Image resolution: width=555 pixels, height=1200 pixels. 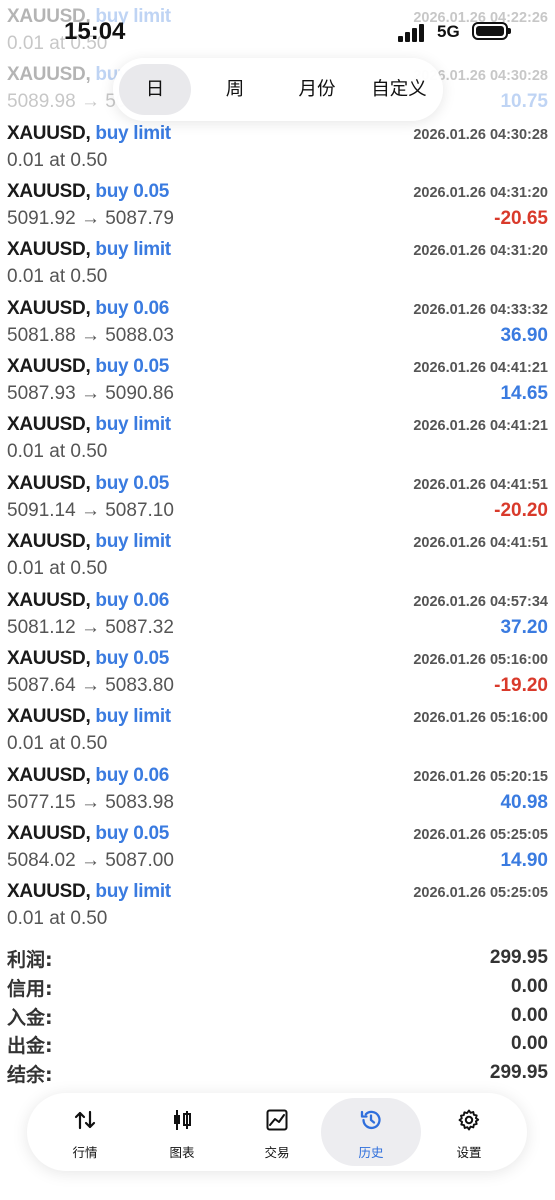 I want to click on tab-period-3: 自定义, so click(x=399, y=89).